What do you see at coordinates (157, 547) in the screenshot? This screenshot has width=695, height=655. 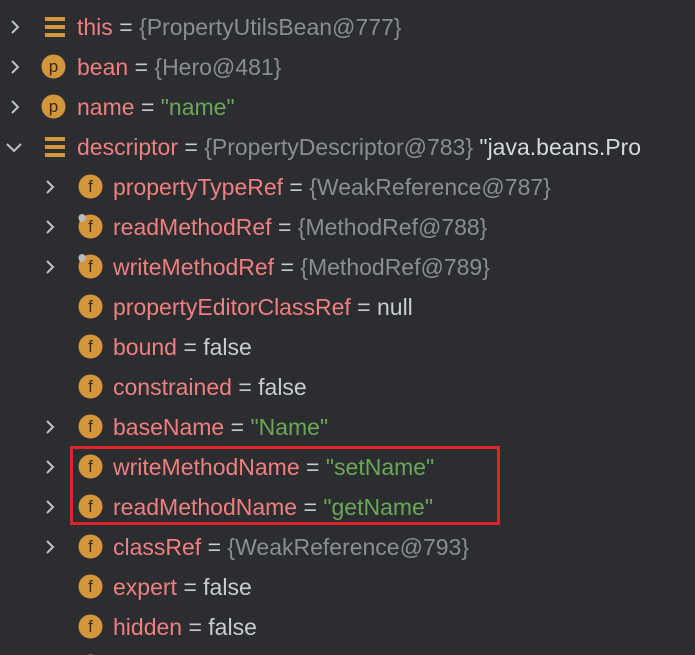 I see `field-name: classRef` at bounding box center [157, 547].